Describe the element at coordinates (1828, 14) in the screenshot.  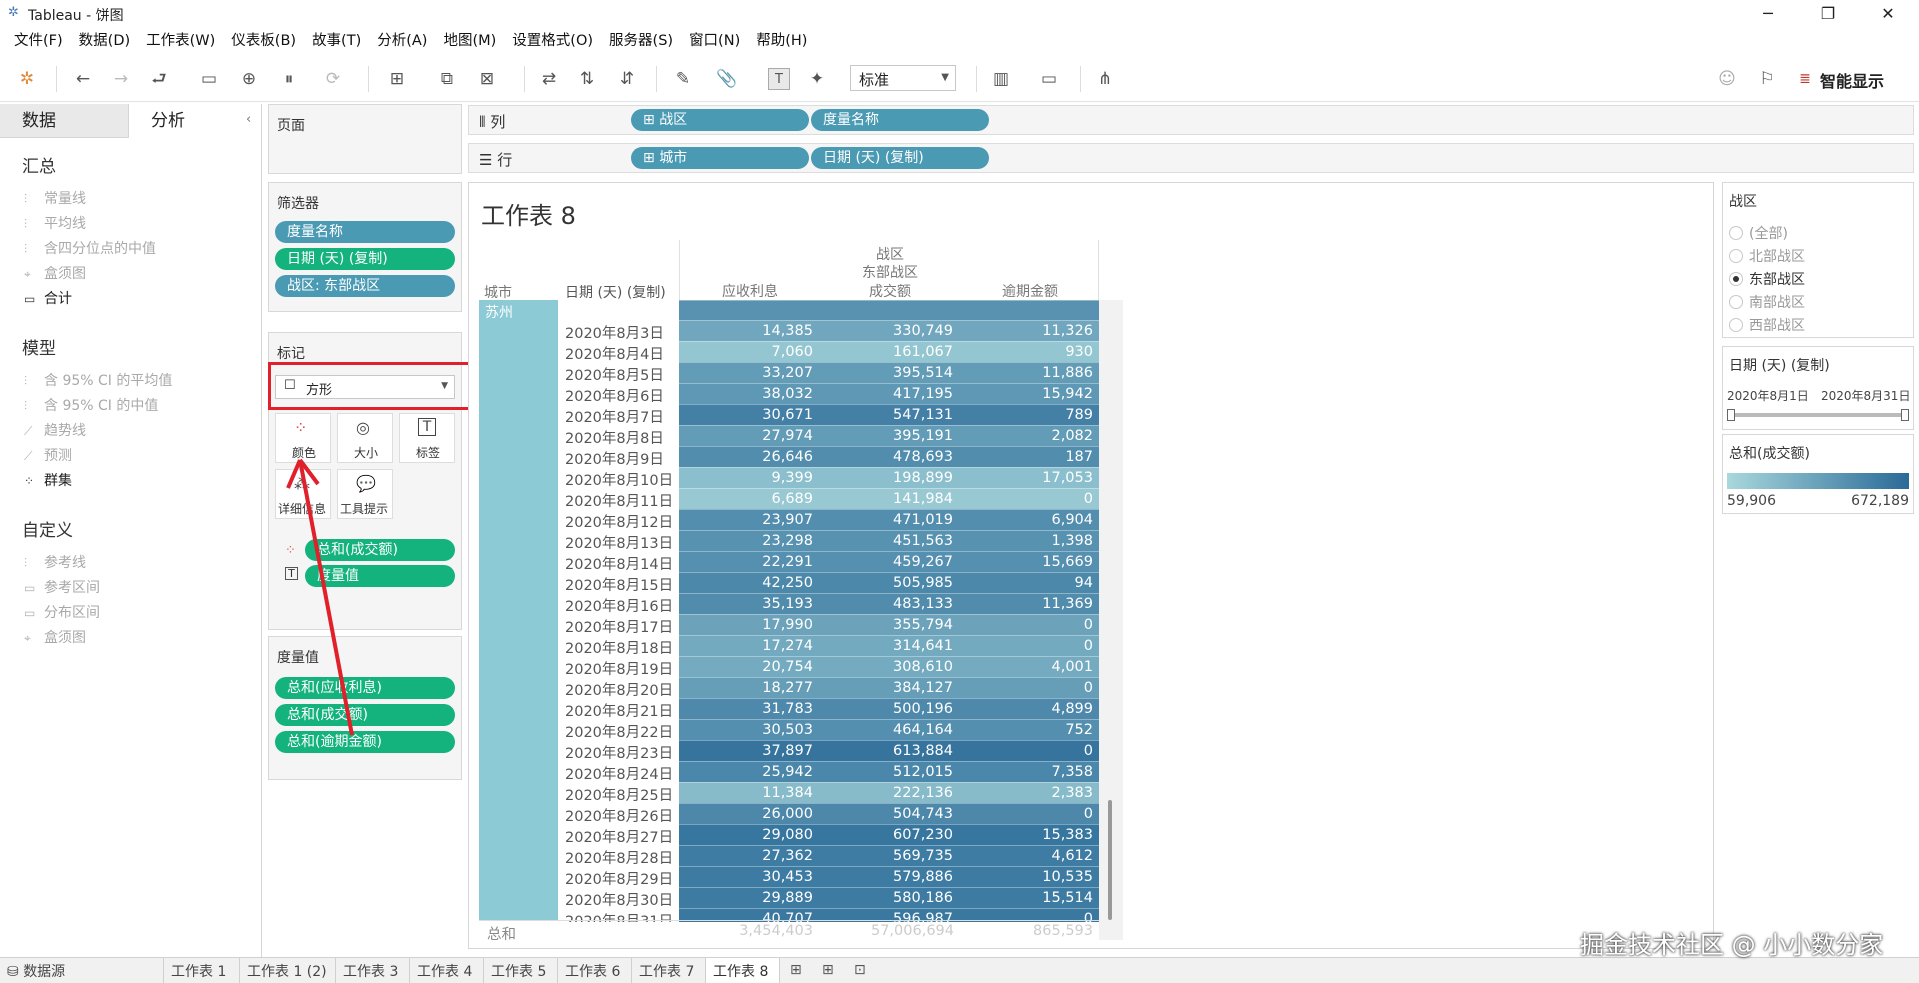
I see `restore-button: ❐` at that location.